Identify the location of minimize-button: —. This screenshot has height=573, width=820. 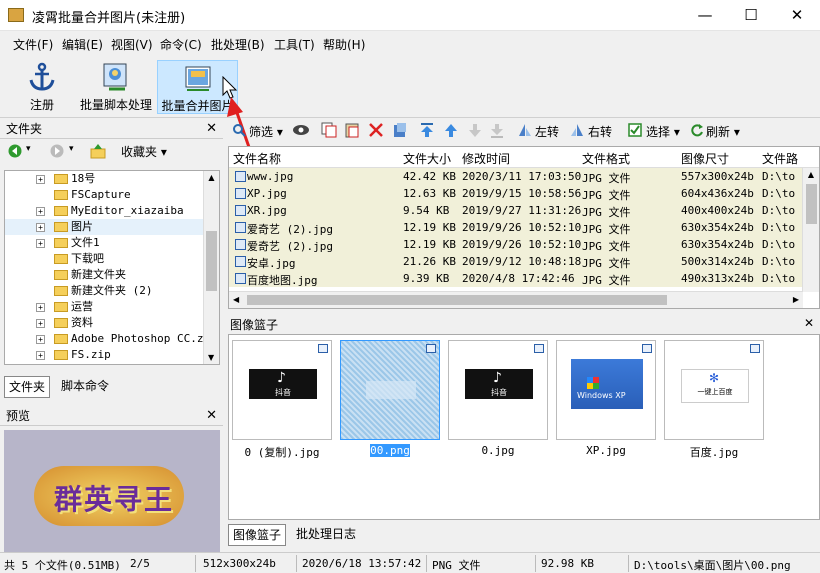
(705, 15).